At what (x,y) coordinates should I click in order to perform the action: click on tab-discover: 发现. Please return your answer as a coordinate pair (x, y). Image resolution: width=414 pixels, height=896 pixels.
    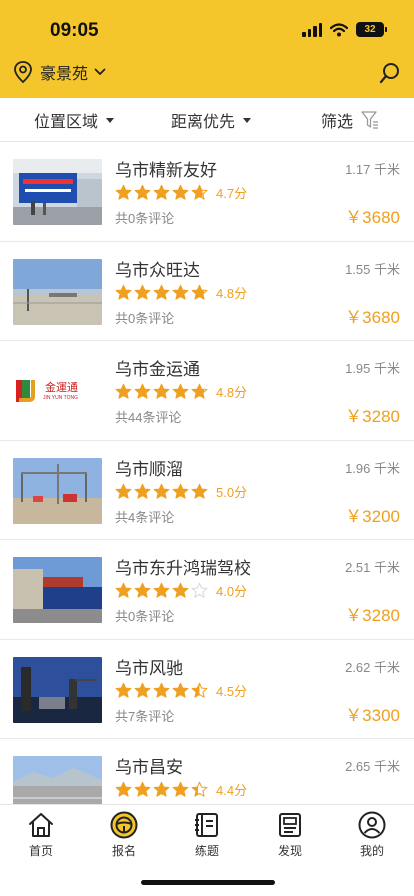
    Looking at the image, I should click on (290, 835).